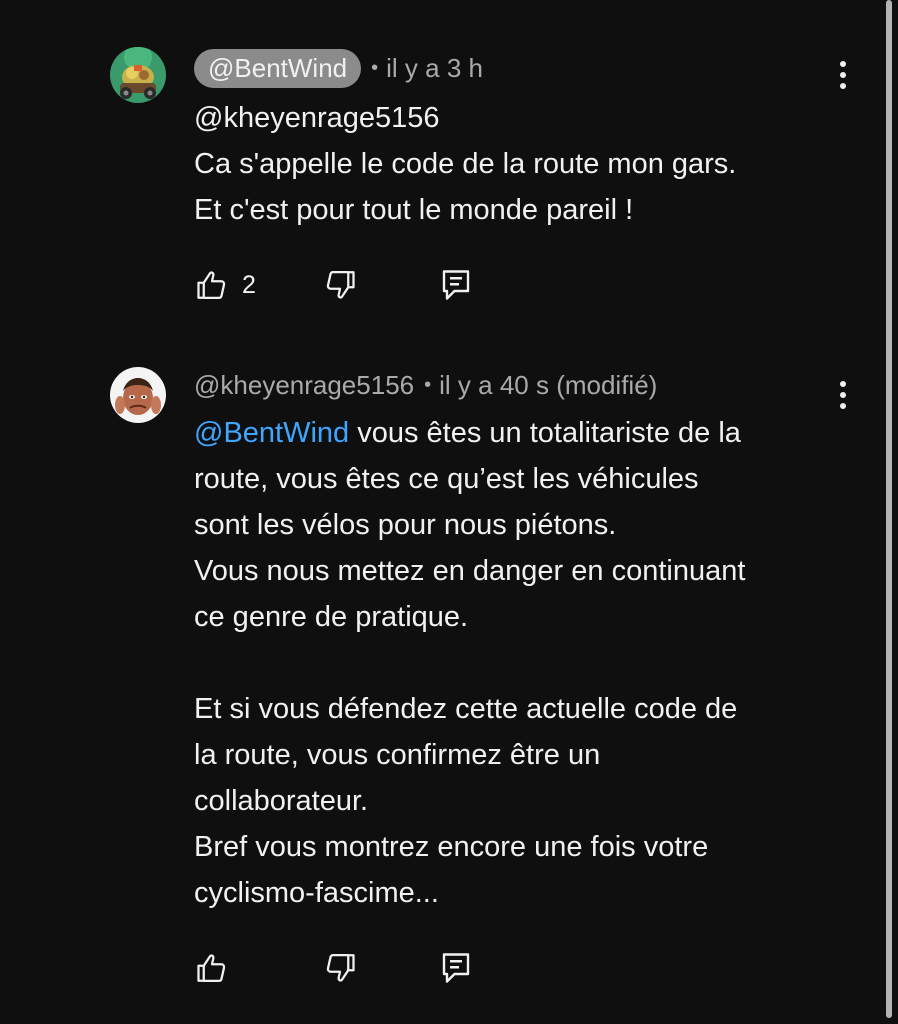 The height and width of the screenshot is (1024, 898). Describe the element at coordinates (548, 384) in the screenshot. I see `timestamp: il y a 40 s (modifié)` at that location.